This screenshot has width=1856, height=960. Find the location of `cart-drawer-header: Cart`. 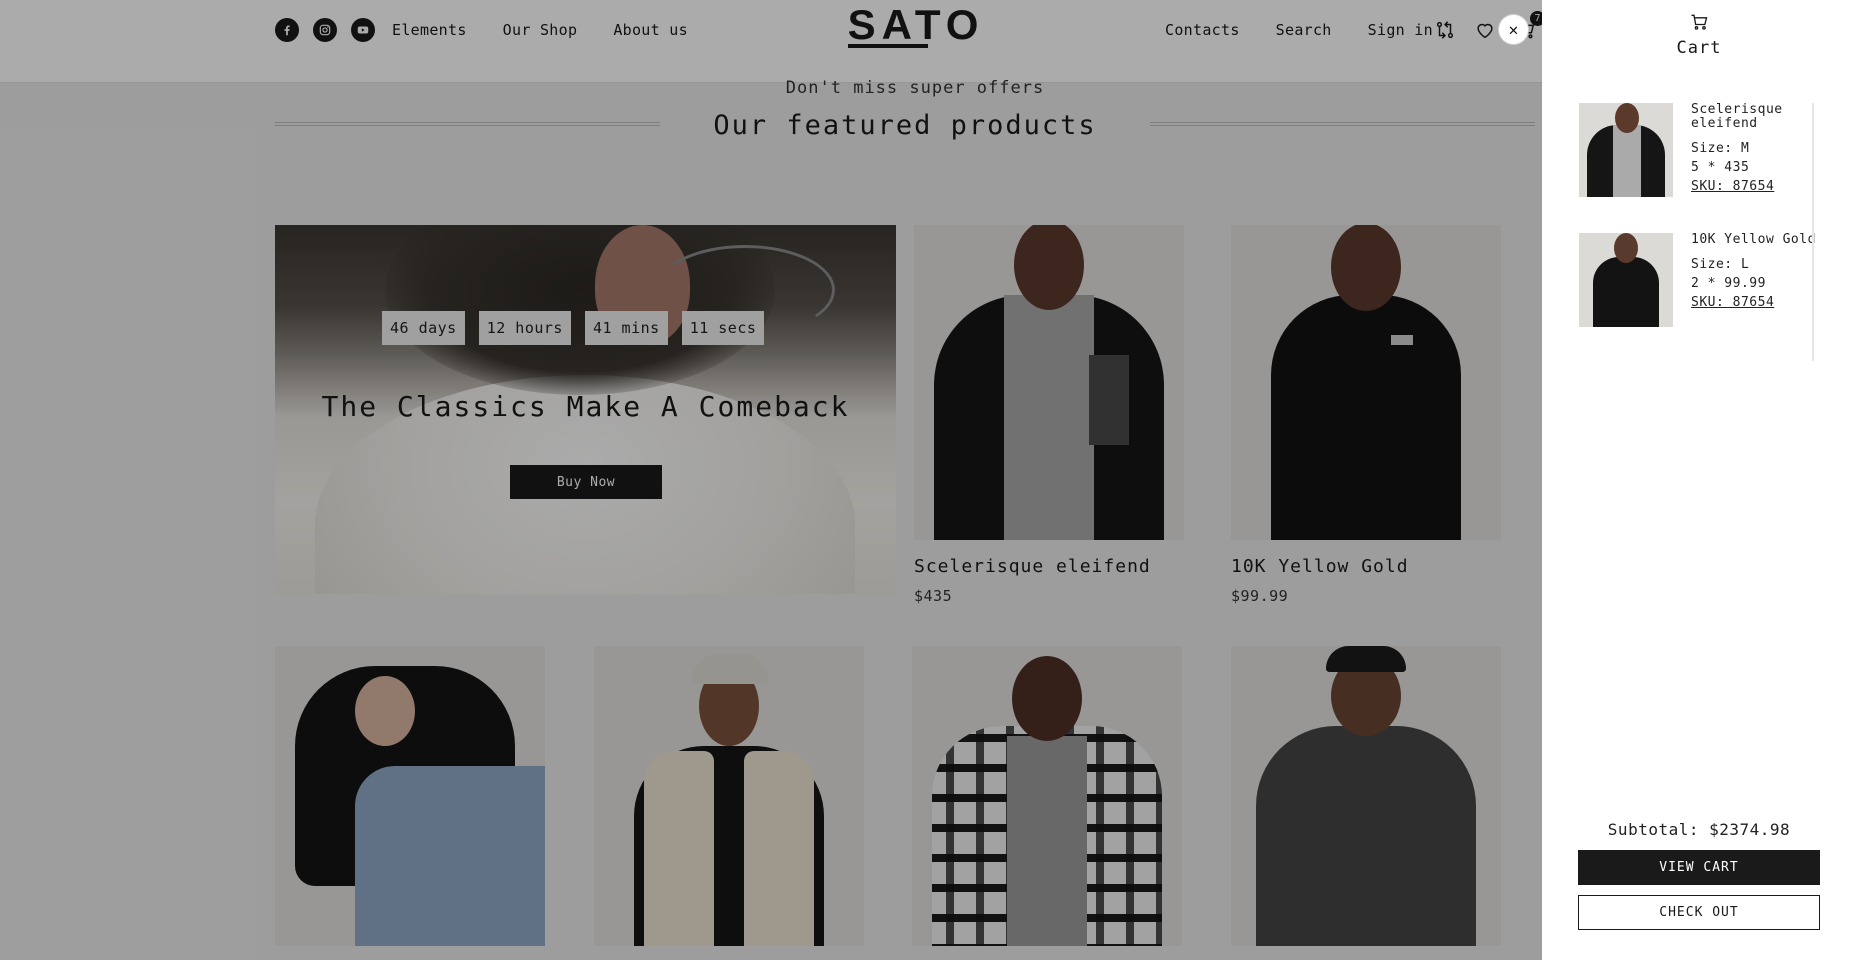

cart-drawer-header: Cart is located at coordinates (1699, 35).